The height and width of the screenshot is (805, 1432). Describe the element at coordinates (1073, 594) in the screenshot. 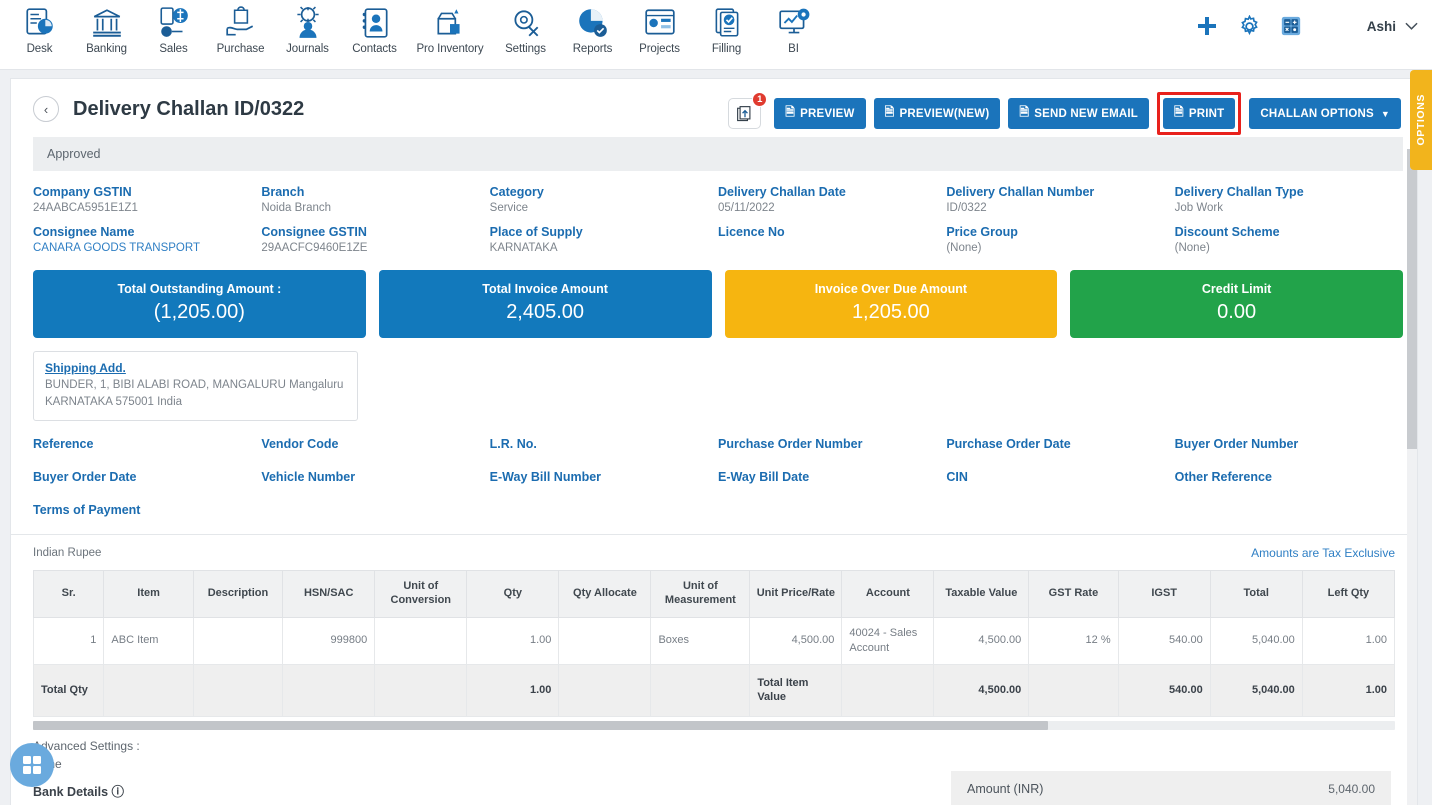

I see `col-gst-rate: GST Rate` at that location.